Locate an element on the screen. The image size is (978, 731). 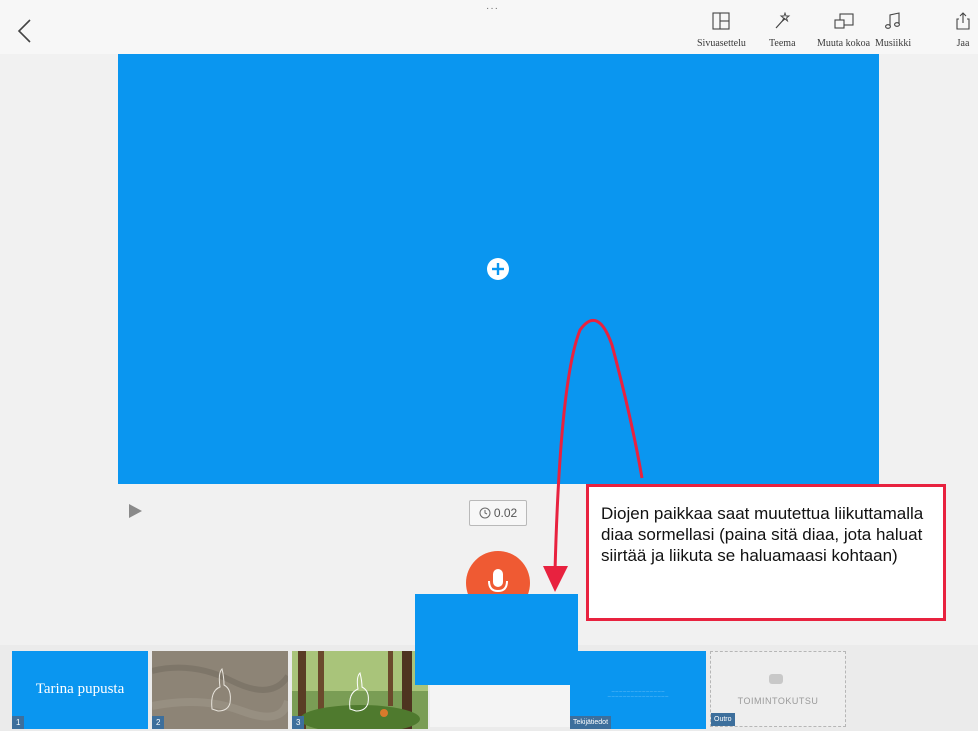
play-icon is located at coordinates (135, 511).